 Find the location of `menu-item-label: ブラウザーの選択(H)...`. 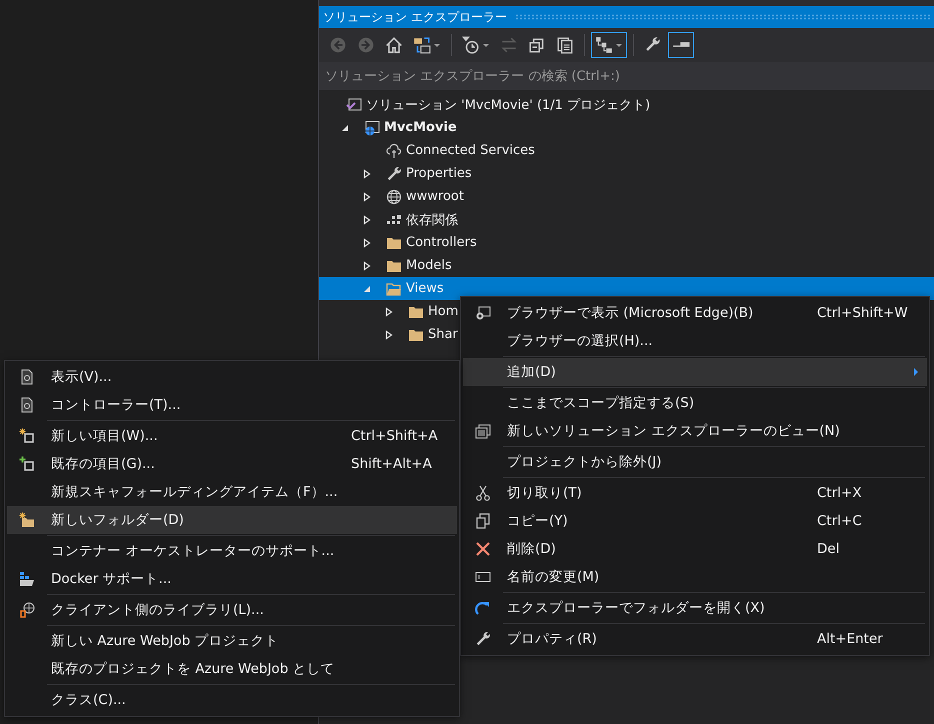

menu-item-label: ブラウザーの選択(H)... is located at coordinates (579, 341).